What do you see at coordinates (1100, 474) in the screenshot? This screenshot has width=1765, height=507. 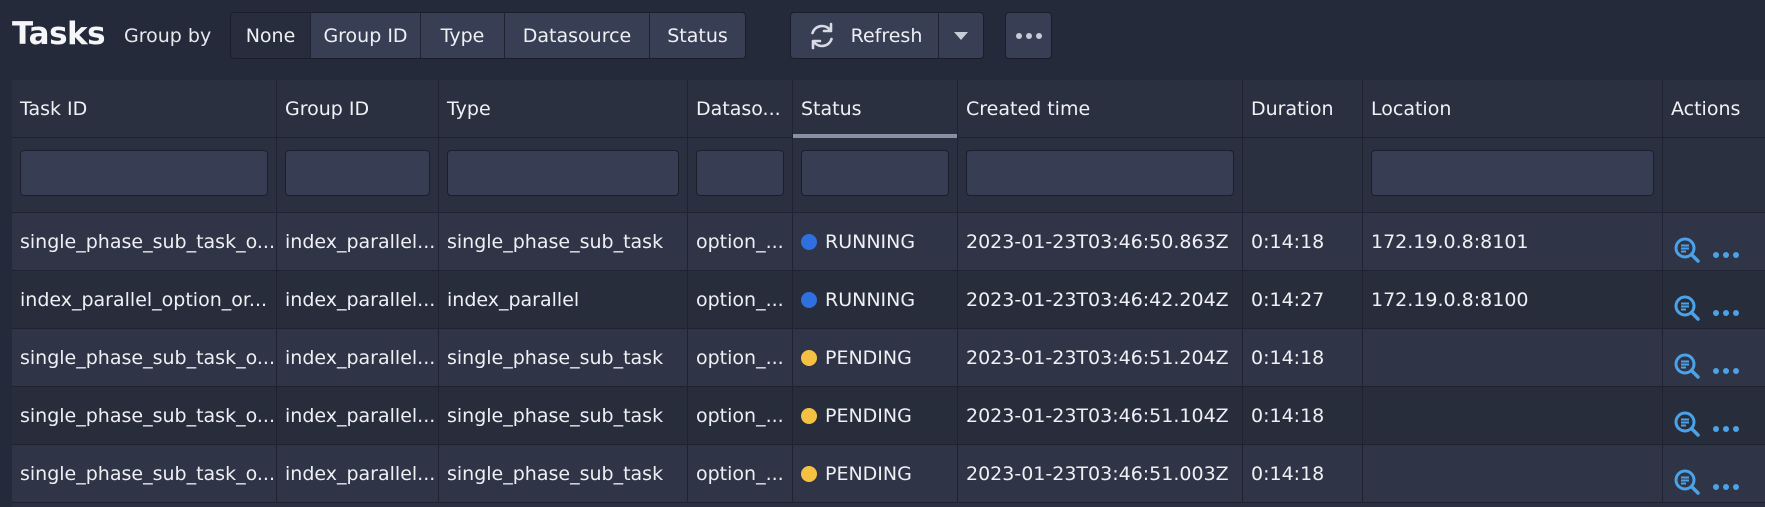 I see `cell-created-time: 2023-01-23T03:46:51.003Z` at bounding box center [1100, 474].